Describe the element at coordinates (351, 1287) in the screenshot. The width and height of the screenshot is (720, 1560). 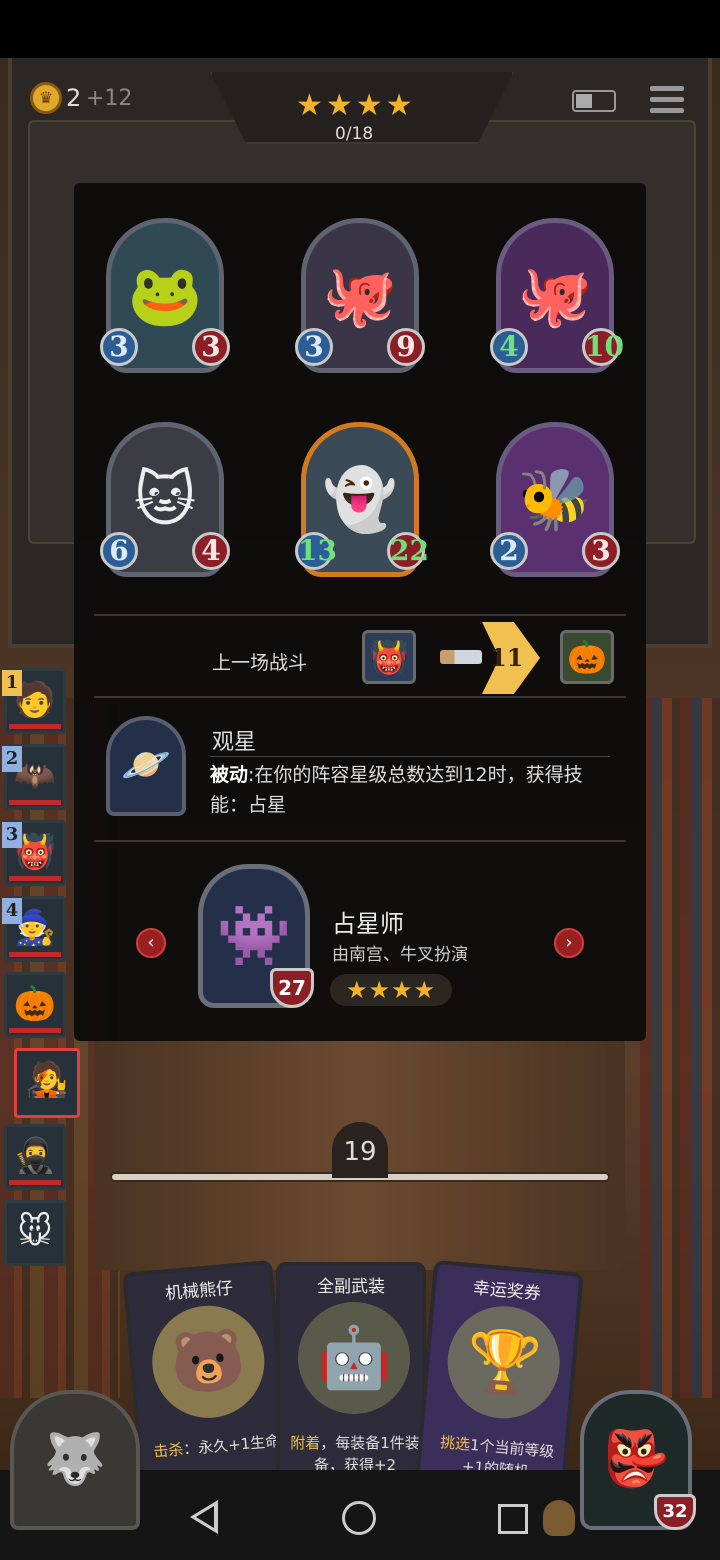
I see `card-title: 全副武装` at that location.